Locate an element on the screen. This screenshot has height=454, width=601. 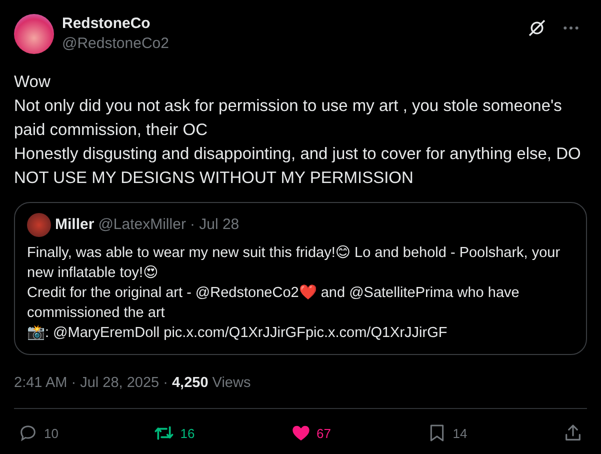
like-button: 67 is located at coordinates (340, 433).